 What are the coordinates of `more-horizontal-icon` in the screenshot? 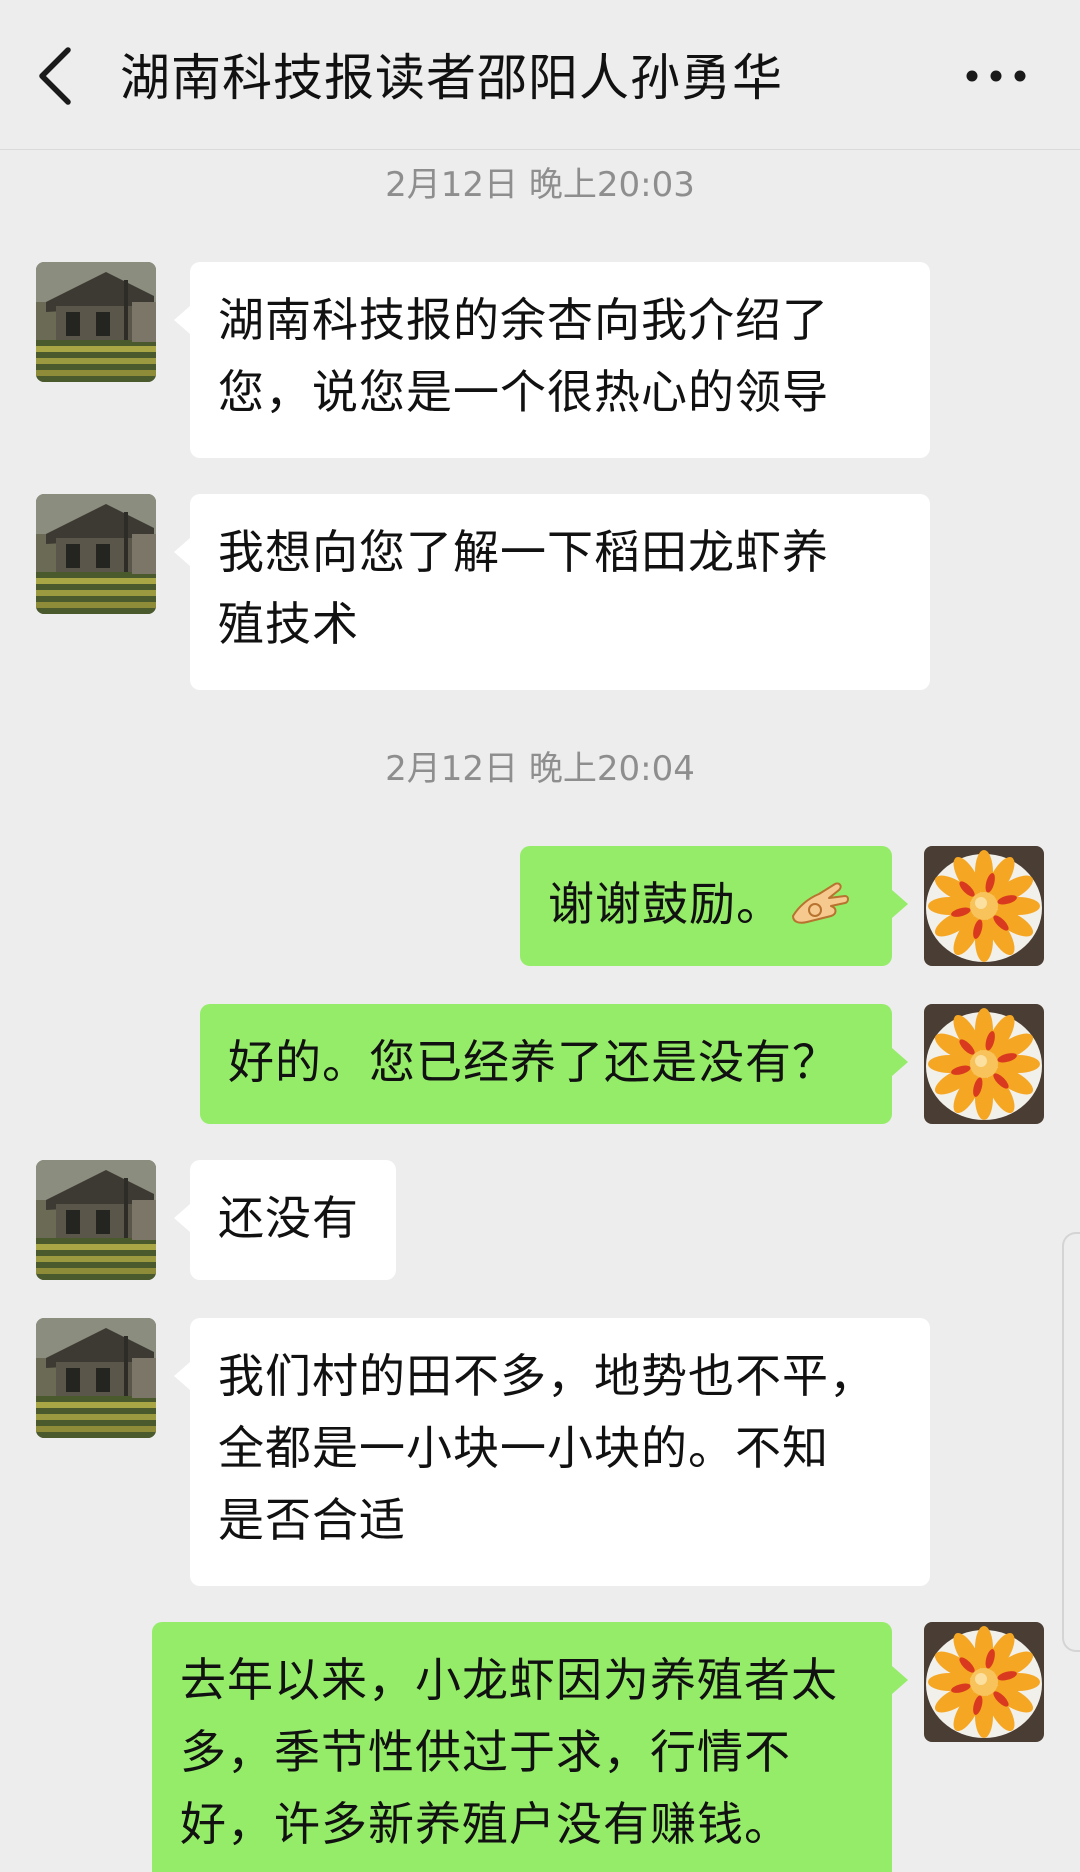 It's located at (996, 76).